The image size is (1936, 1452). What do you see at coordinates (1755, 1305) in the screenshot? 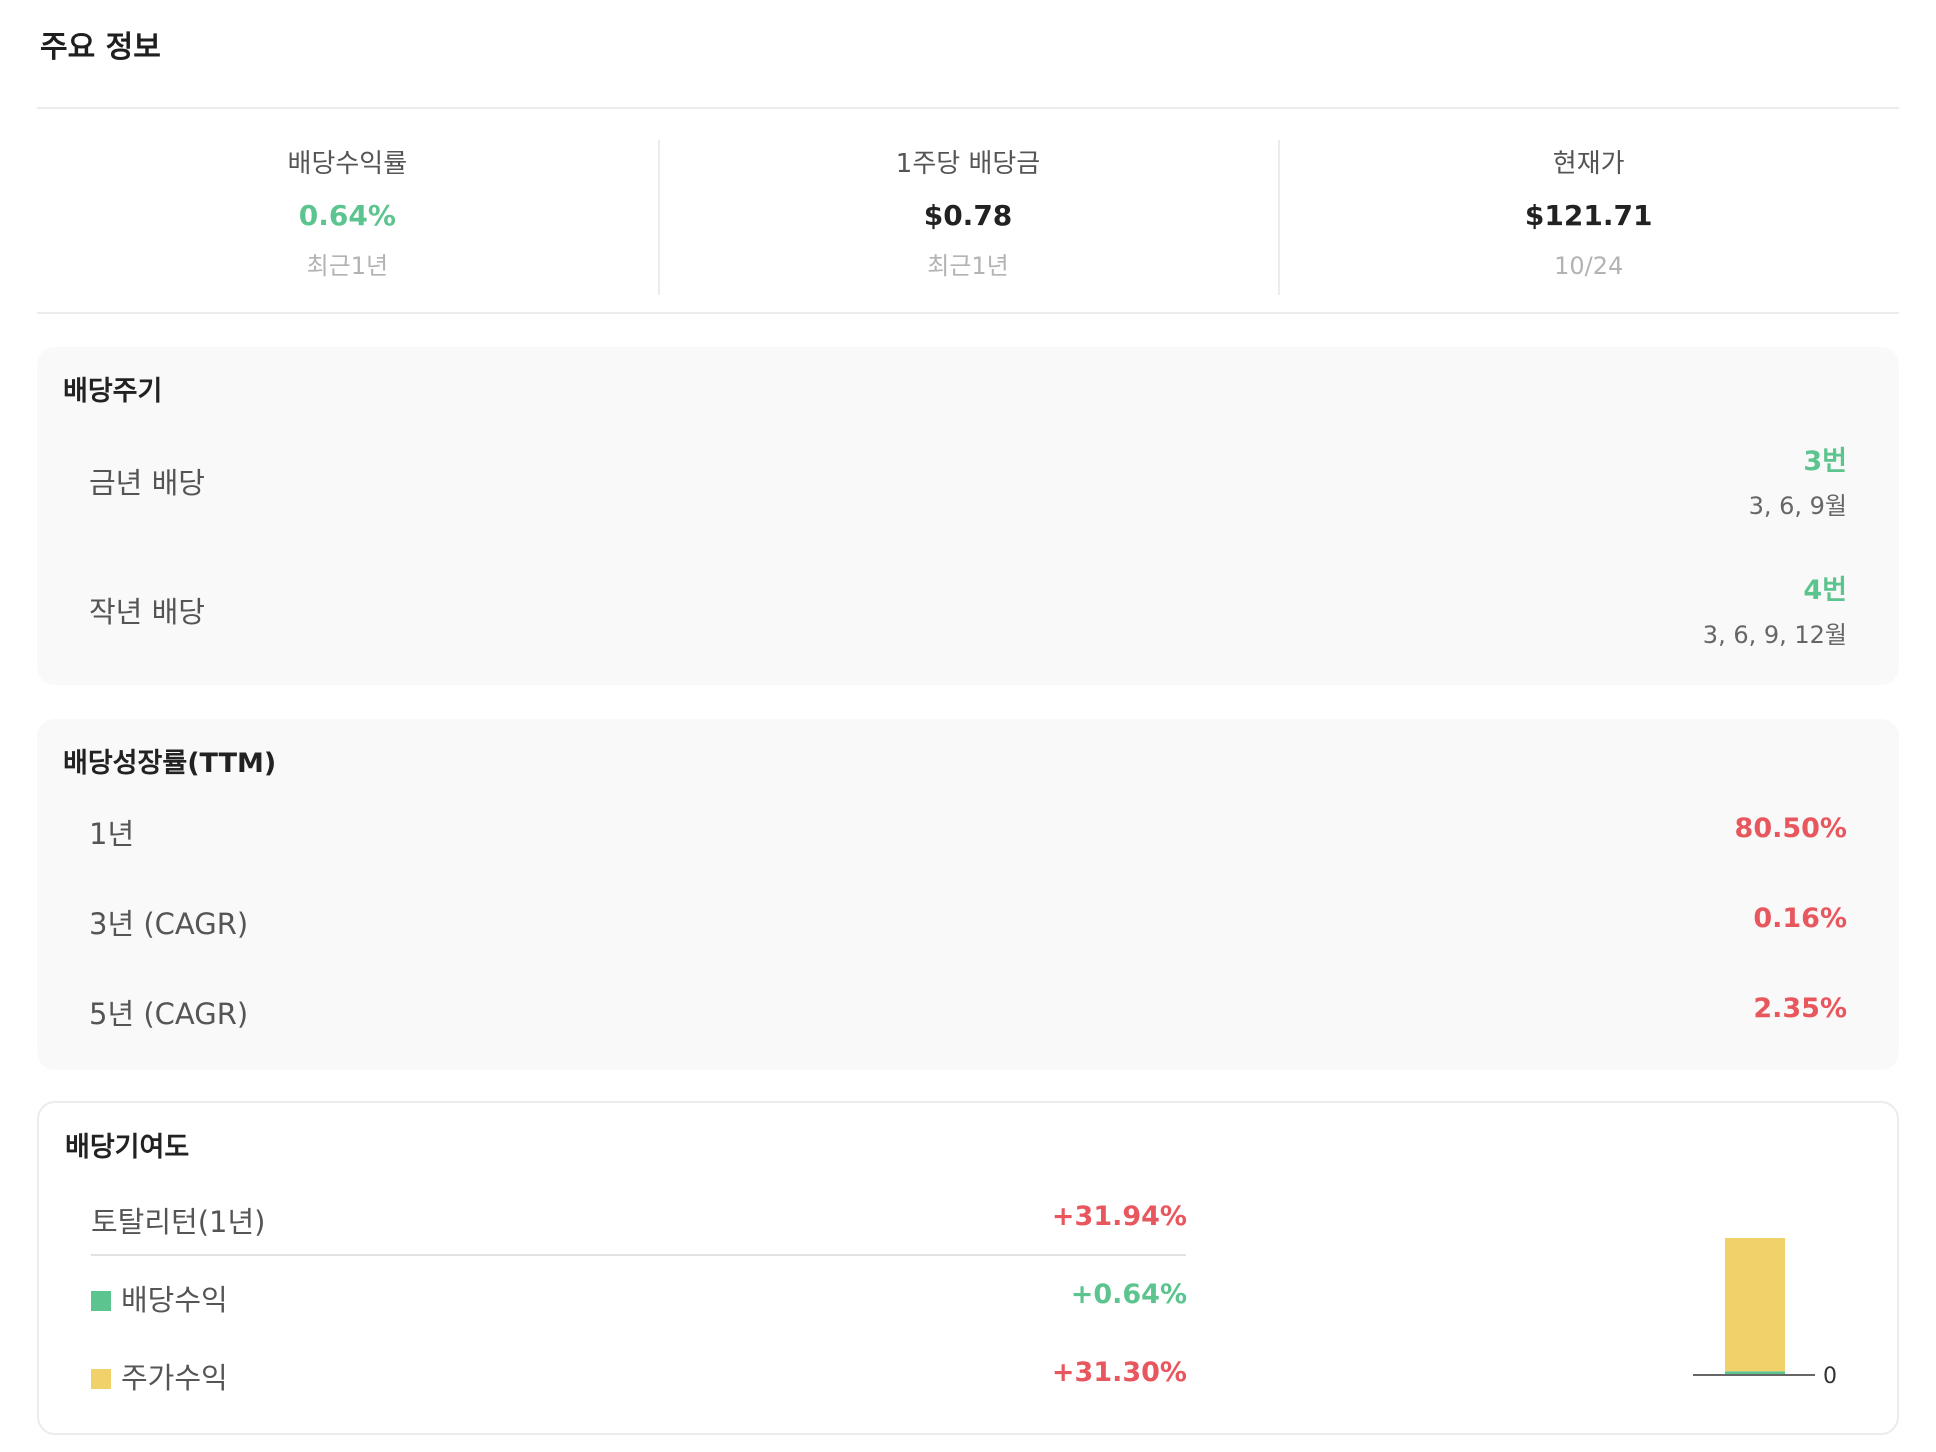
I see `bar-segment-price` at bounding box center [1755, 1305].